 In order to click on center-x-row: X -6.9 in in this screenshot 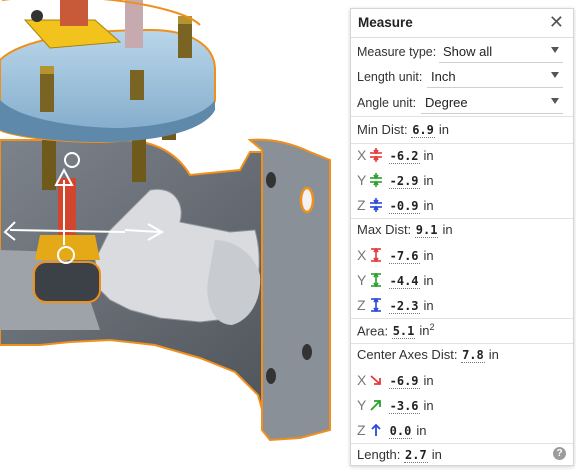, I will do `click(395, 380)`.